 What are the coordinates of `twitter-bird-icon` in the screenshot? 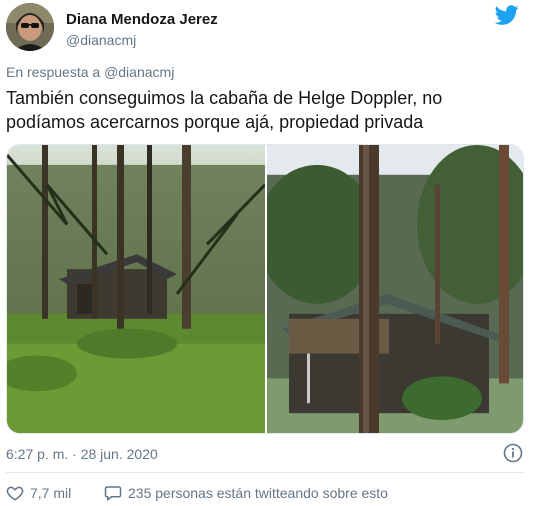 It's located at (506, 15).